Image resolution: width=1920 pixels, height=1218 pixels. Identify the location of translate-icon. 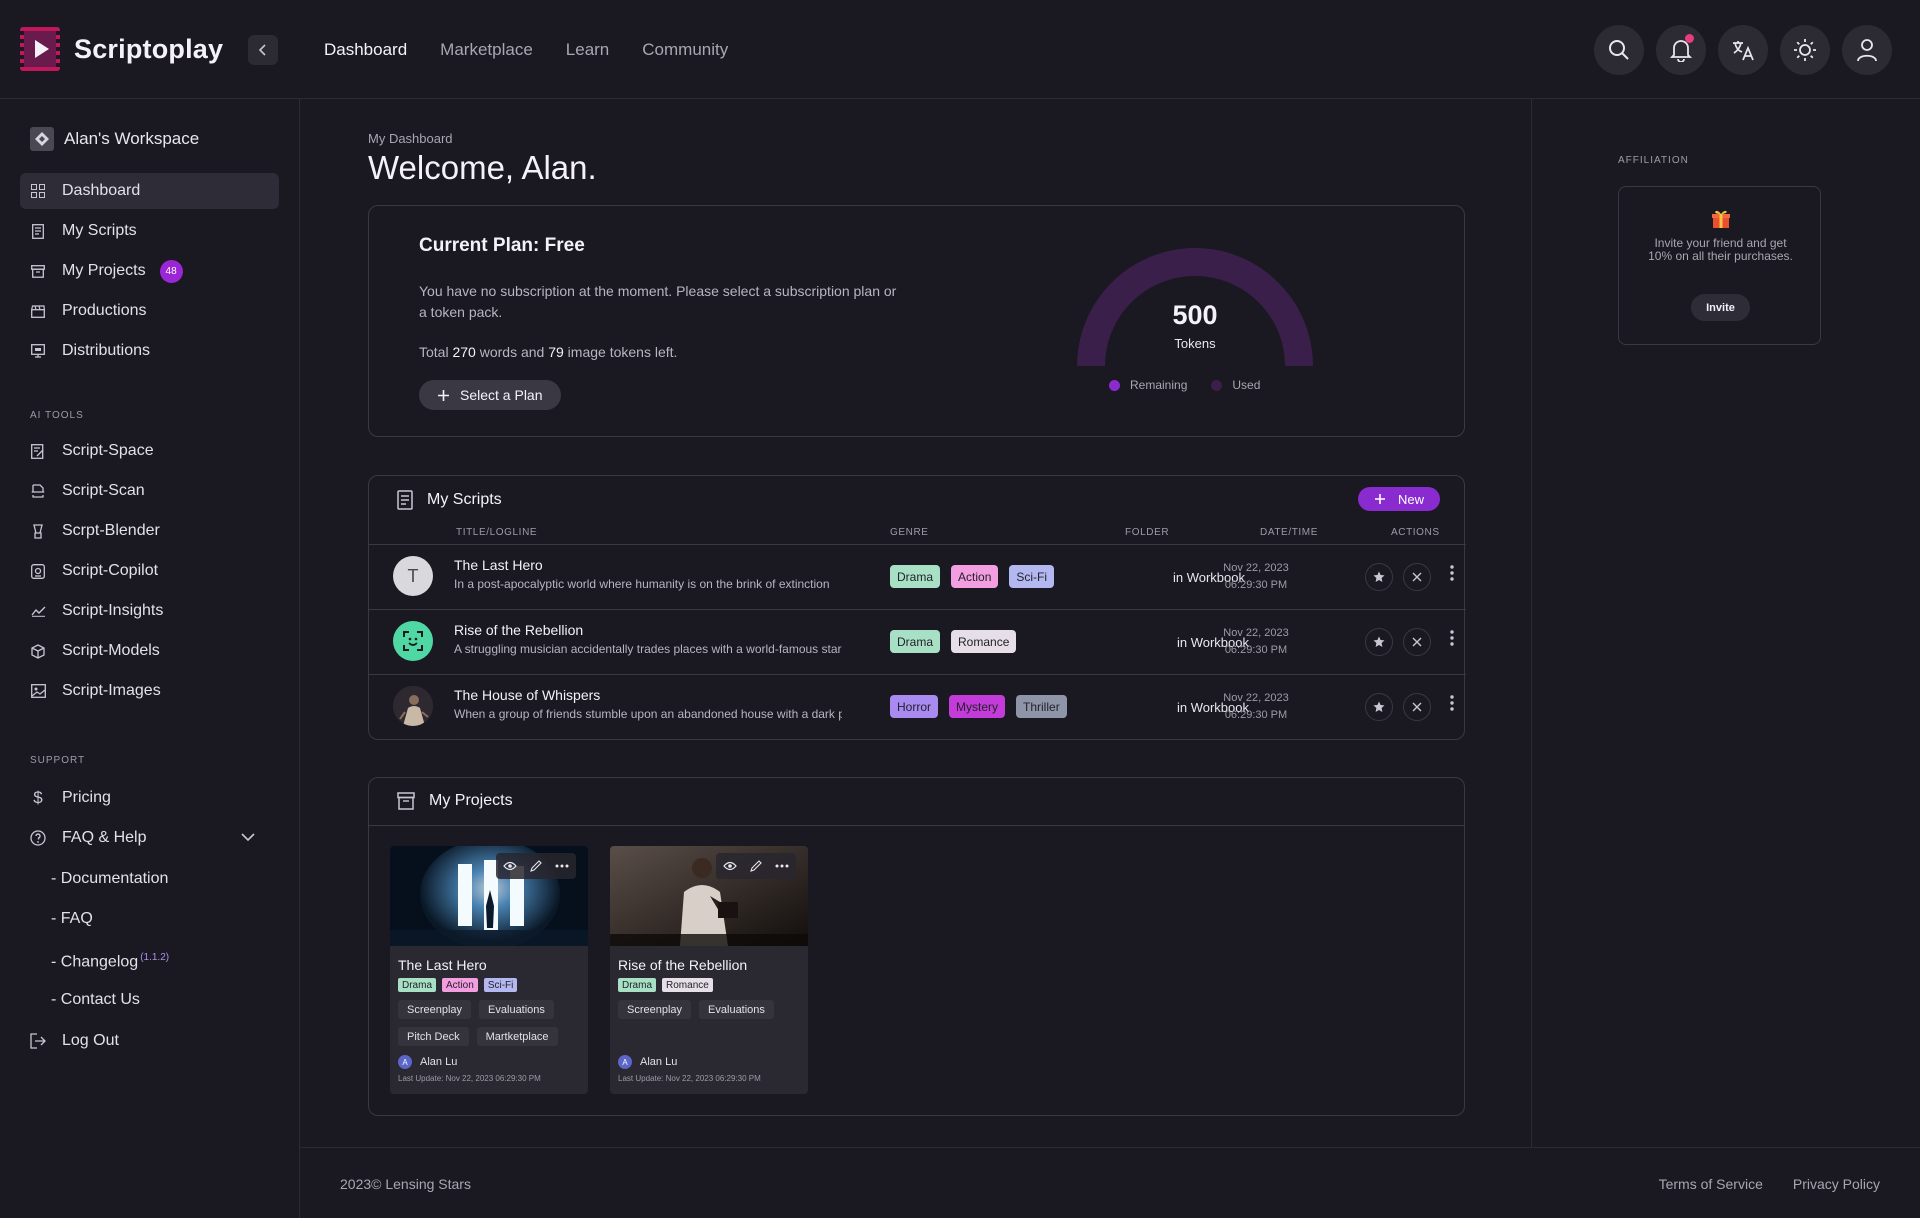
(1743, 51).